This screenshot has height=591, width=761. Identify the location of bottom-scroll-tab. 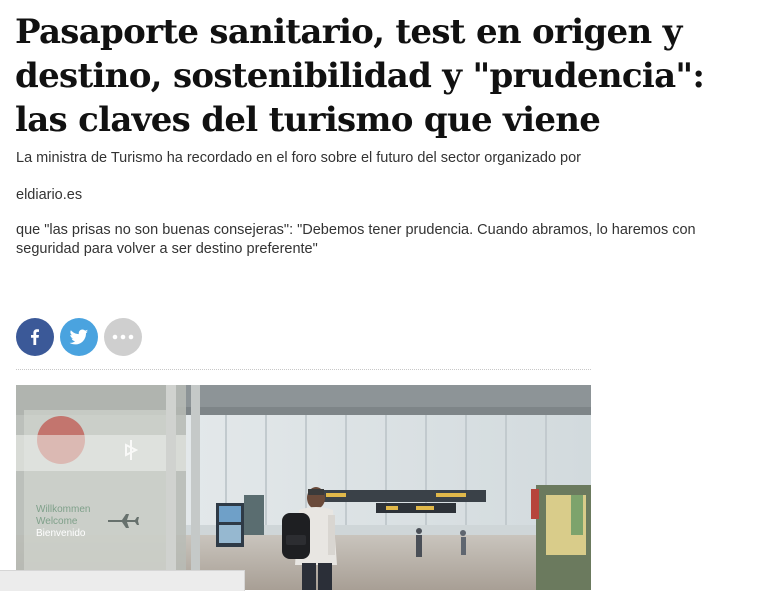
(122, 580).